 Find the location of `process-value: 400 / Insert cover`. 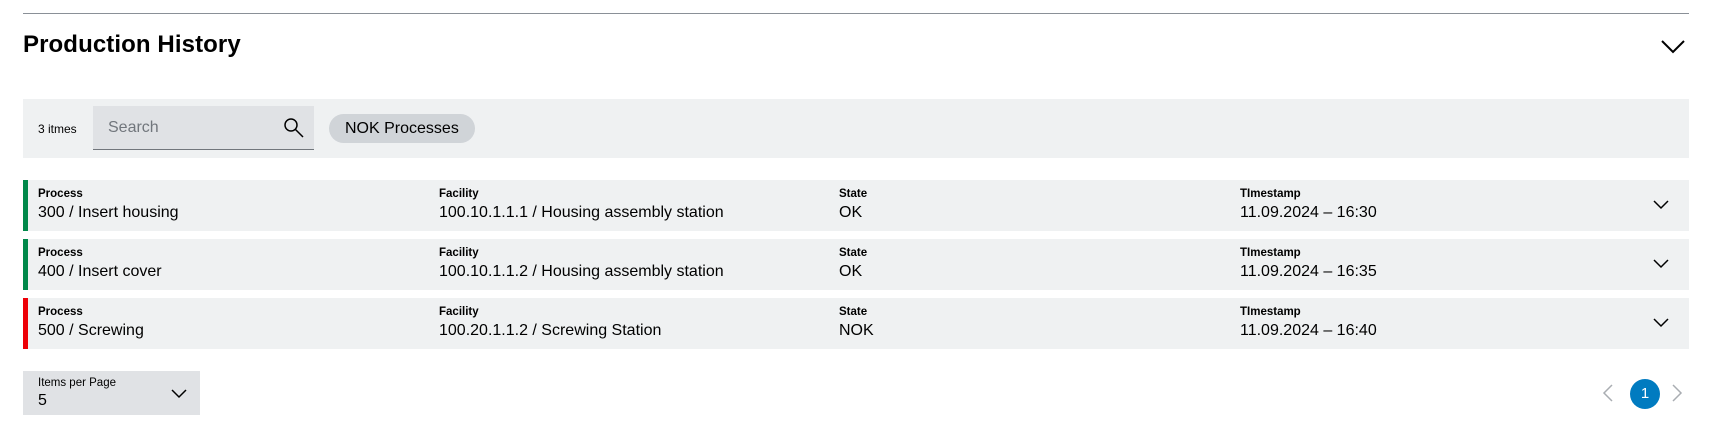

process-value: 400 / Insert cover is located at coordinates (100, 271).